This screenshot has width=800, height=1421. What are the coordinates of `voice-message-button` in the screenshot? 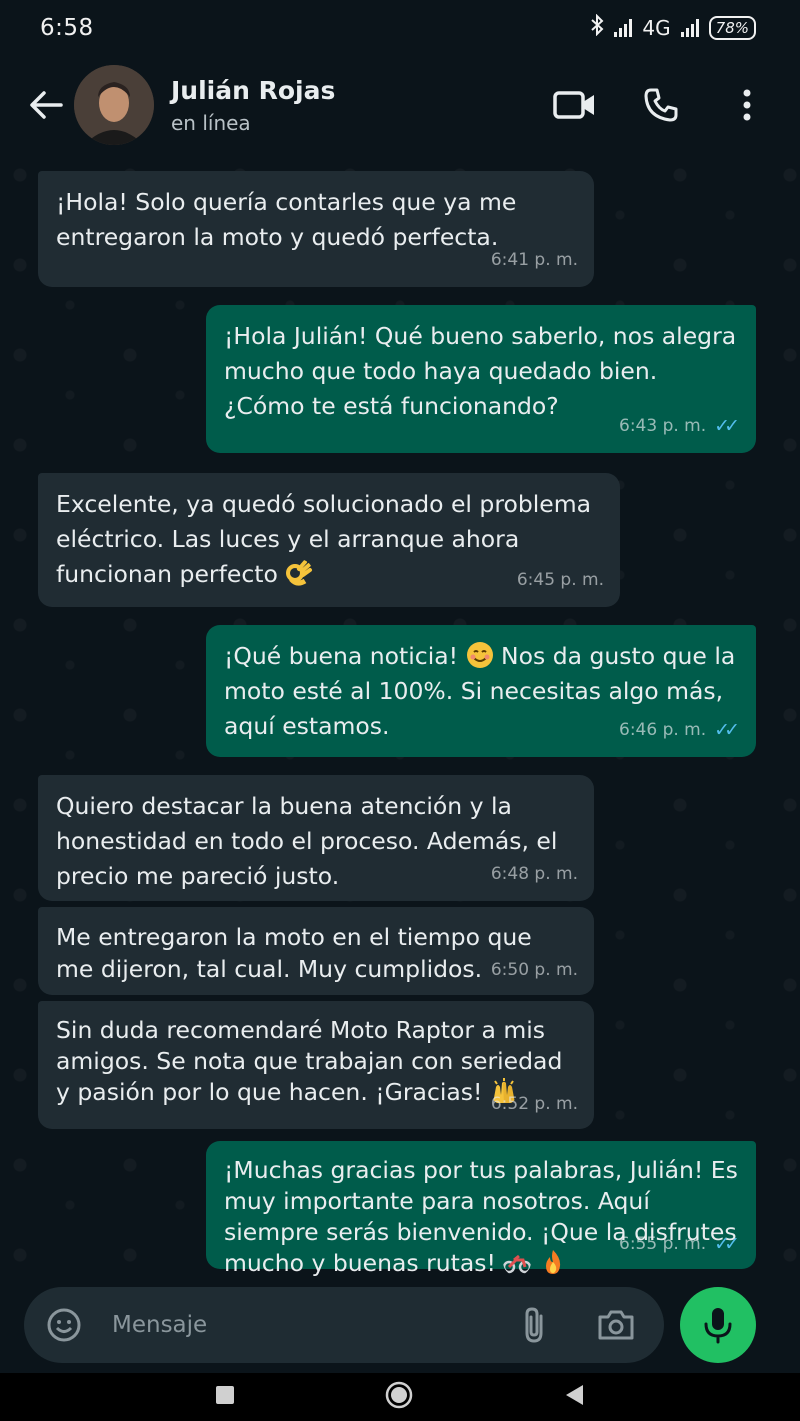 It's located at (718, 1325).